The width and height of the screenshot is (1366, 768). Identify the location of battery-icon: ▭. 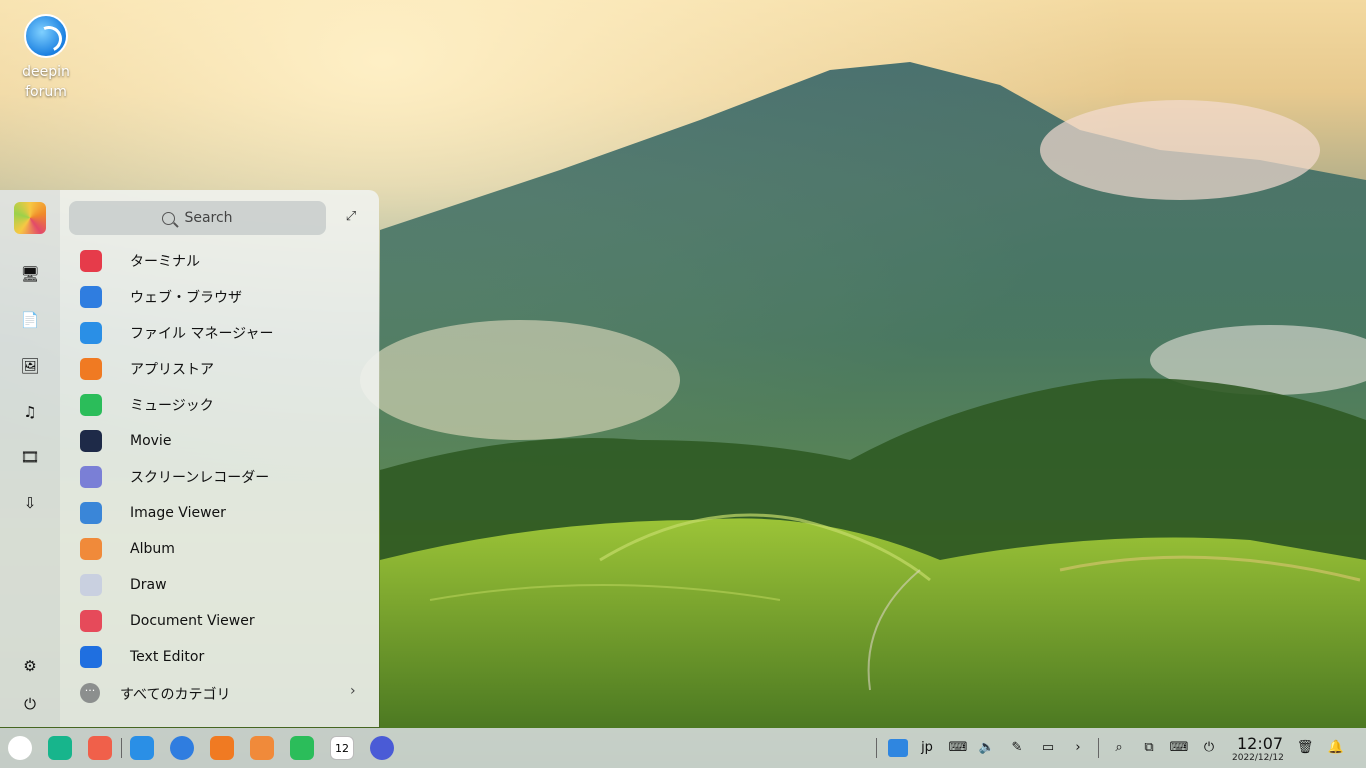
(1048, 748).